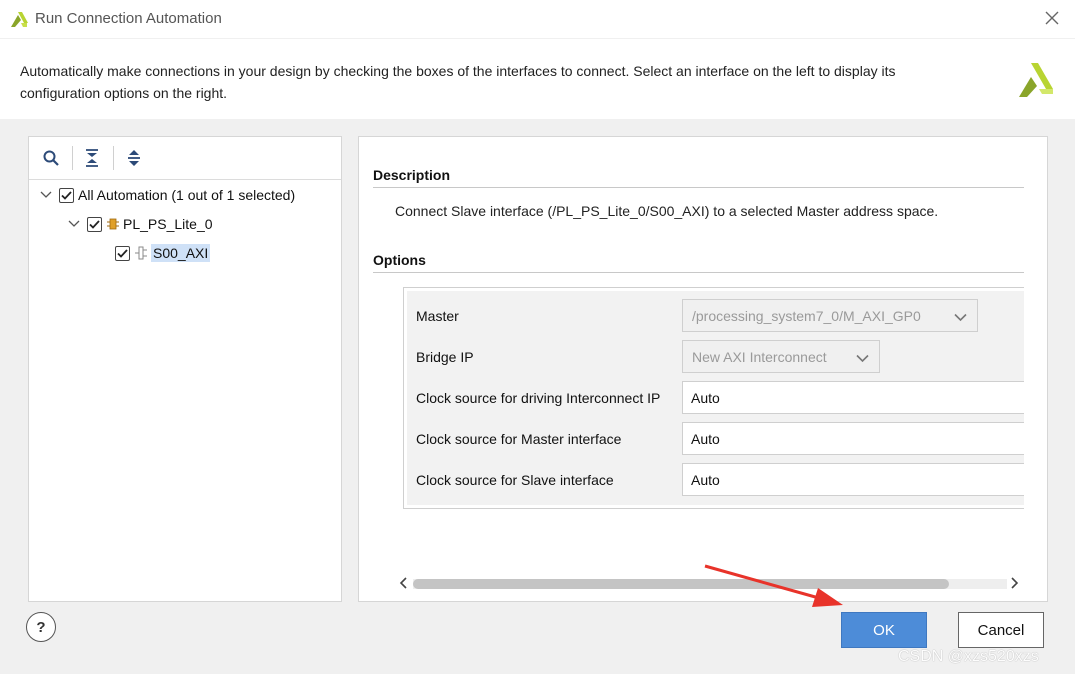 The width and height of the screenshot is (1075, 674). What do you see at coordinates (403, 583) in the screenshot?
I see `chevron-left-icon` at bounding box center [403, 583].